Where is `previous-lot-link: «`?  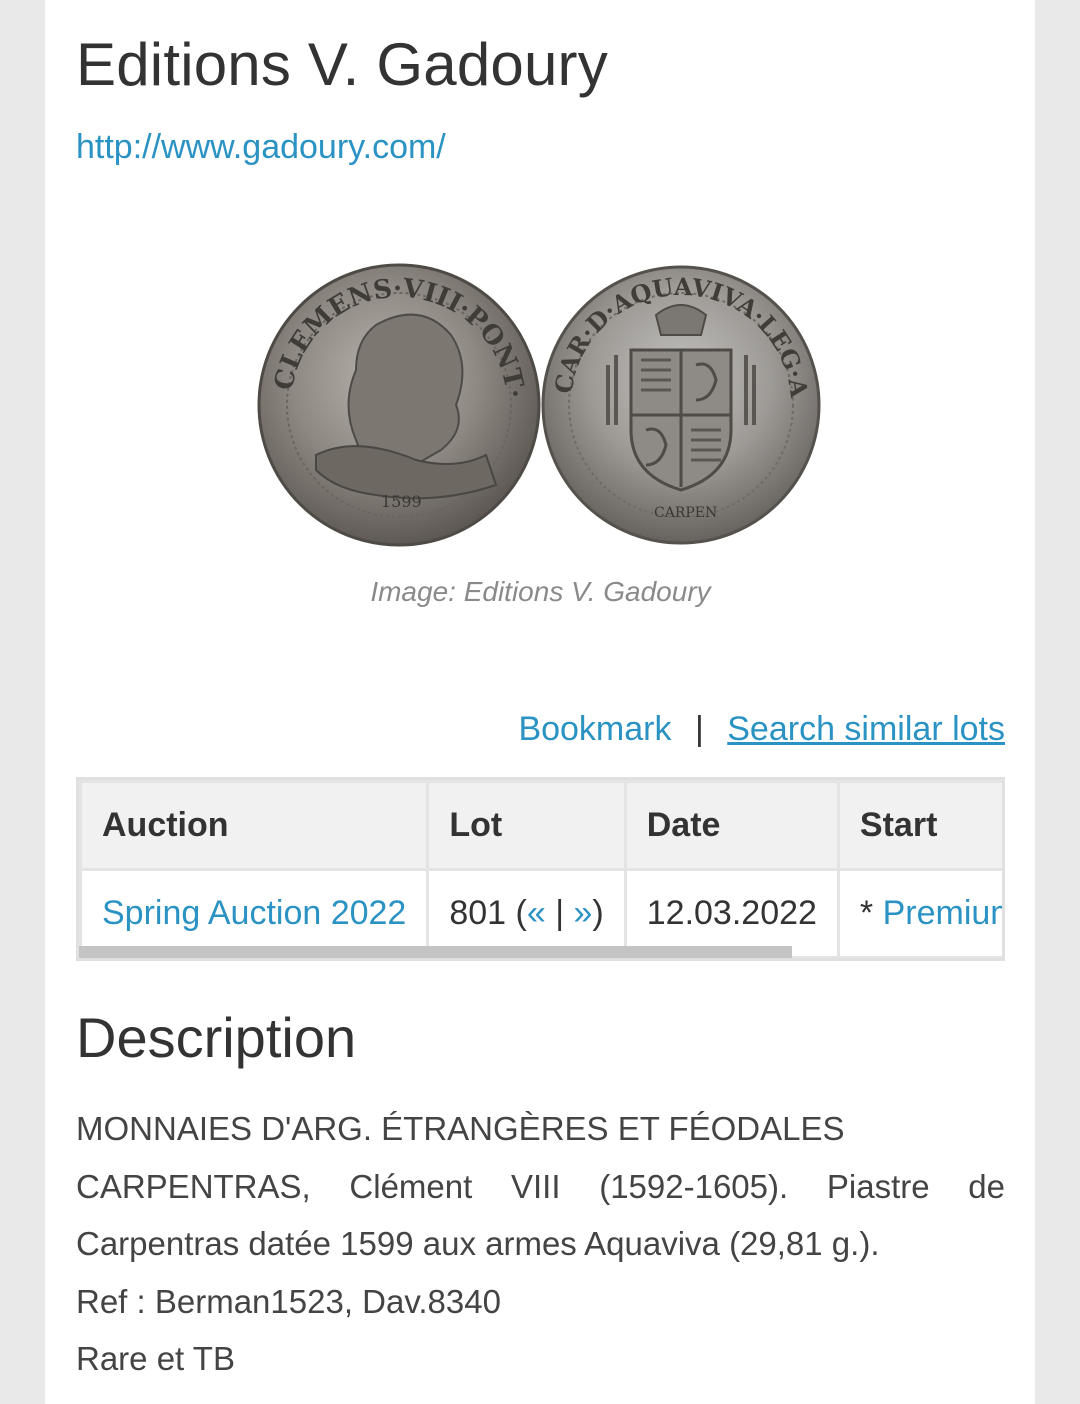 previous-lot-link: « is located at coordinates (536, 913).